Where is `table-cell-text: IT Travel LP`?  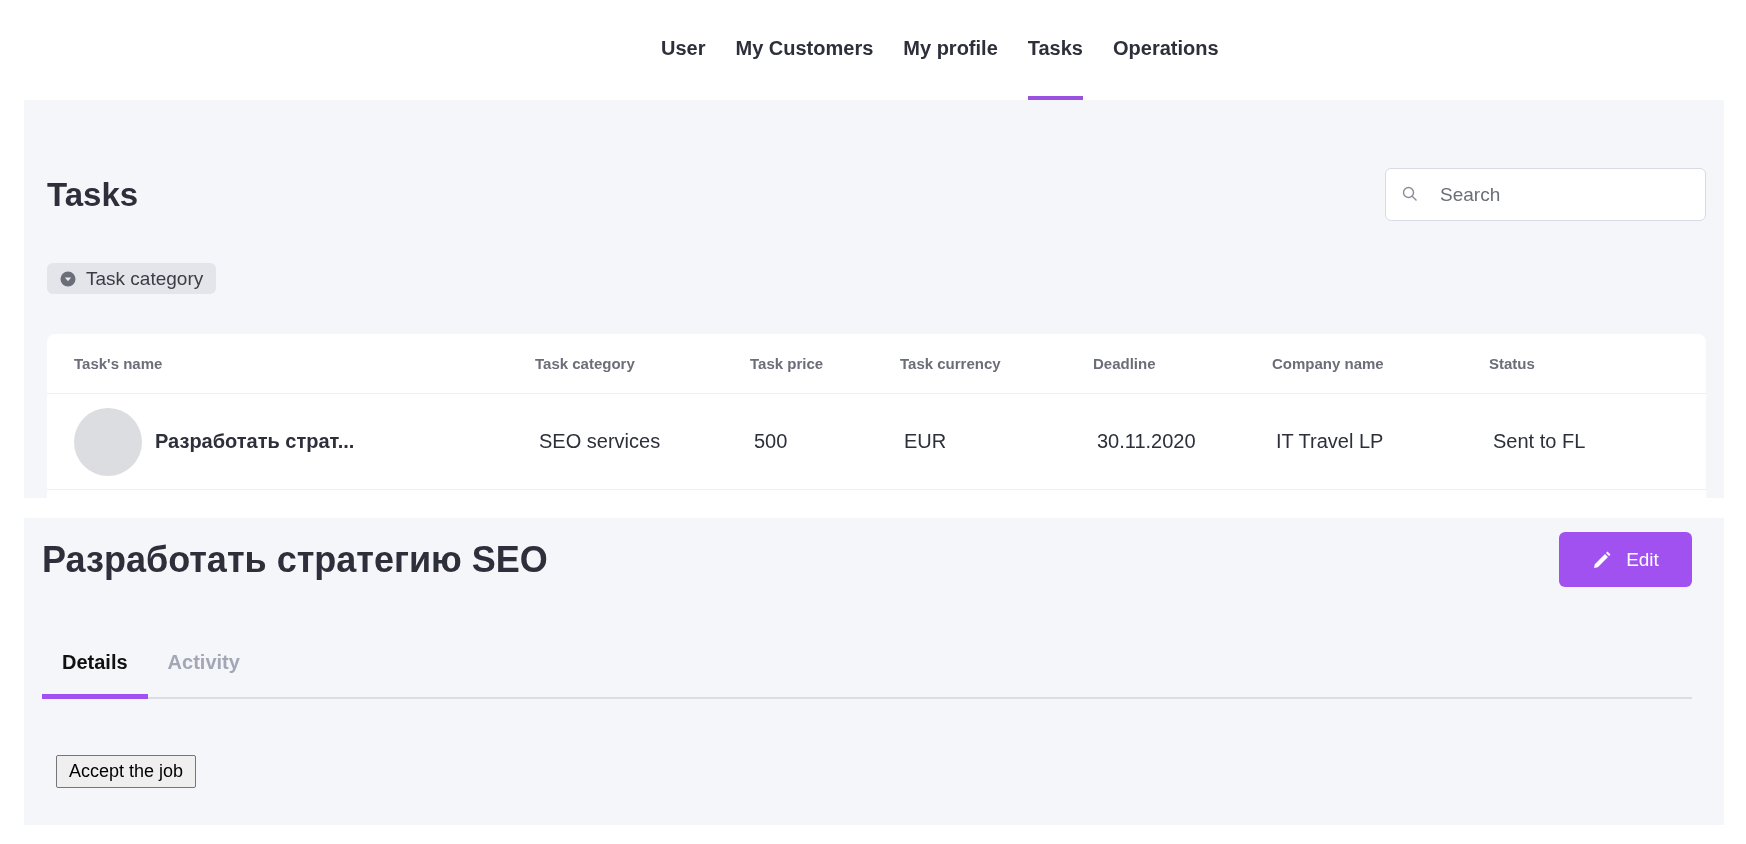
table-cell-text: IT Travel LP is located at coordinates (1330, 441).